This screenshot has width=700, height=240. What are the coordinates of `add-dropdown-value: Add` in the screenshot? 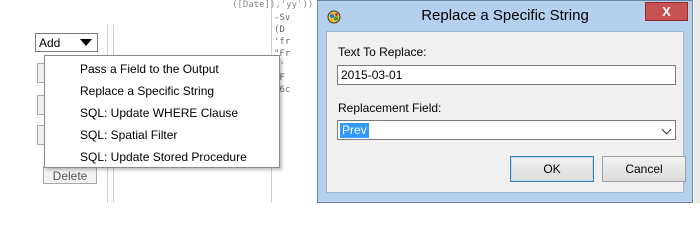 It's located at (50, 42).